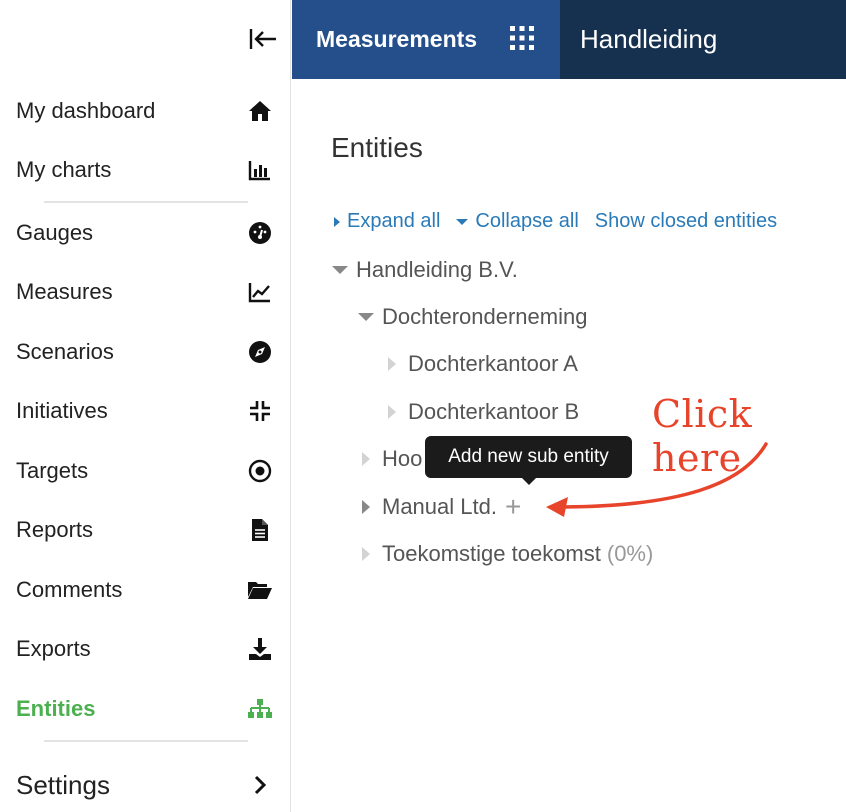 Image resolution: width=846 pixels, height=812 pixels. Describe the element at coordinates (649, 39) in the screenshot. I see `section-title: Handleiding` at that location.